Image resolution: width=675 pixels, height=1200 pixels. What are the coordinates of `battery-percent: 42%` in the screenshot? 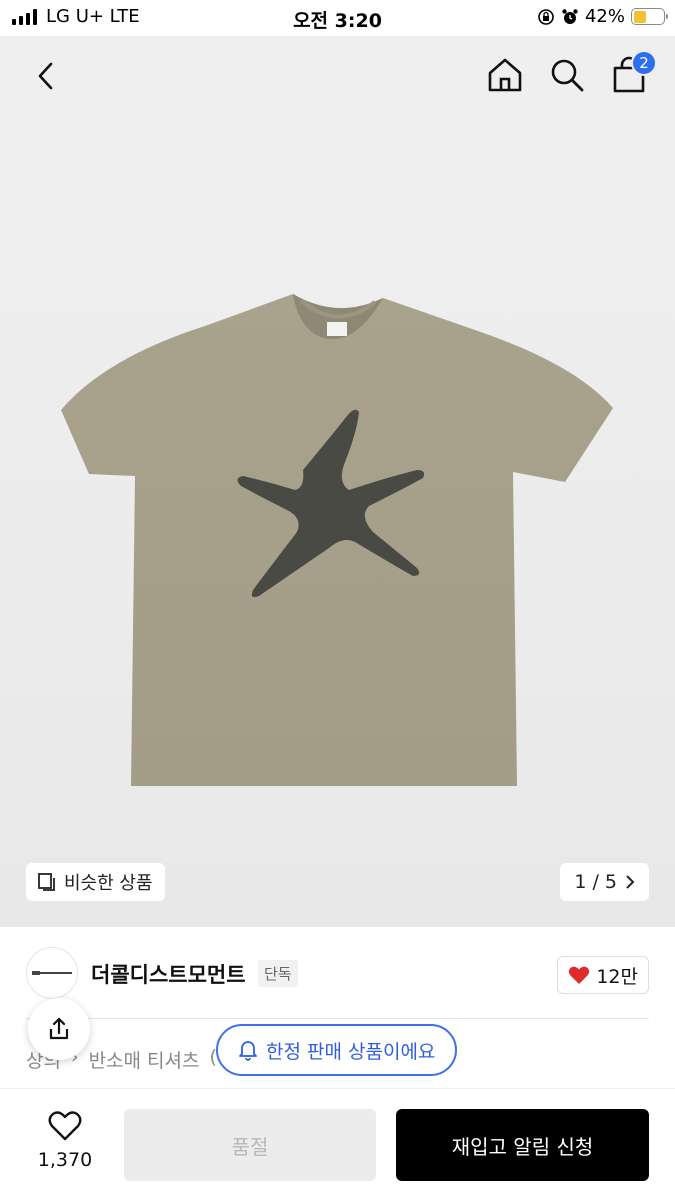 It's located at (604, 16).